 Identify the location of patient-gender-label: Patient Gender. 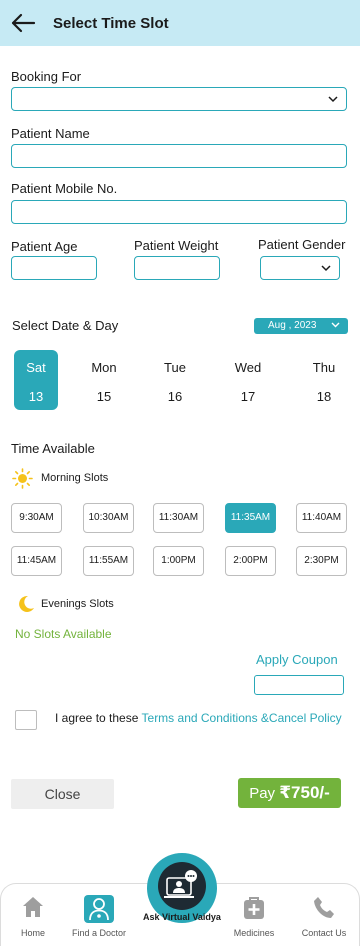
(302, 244).